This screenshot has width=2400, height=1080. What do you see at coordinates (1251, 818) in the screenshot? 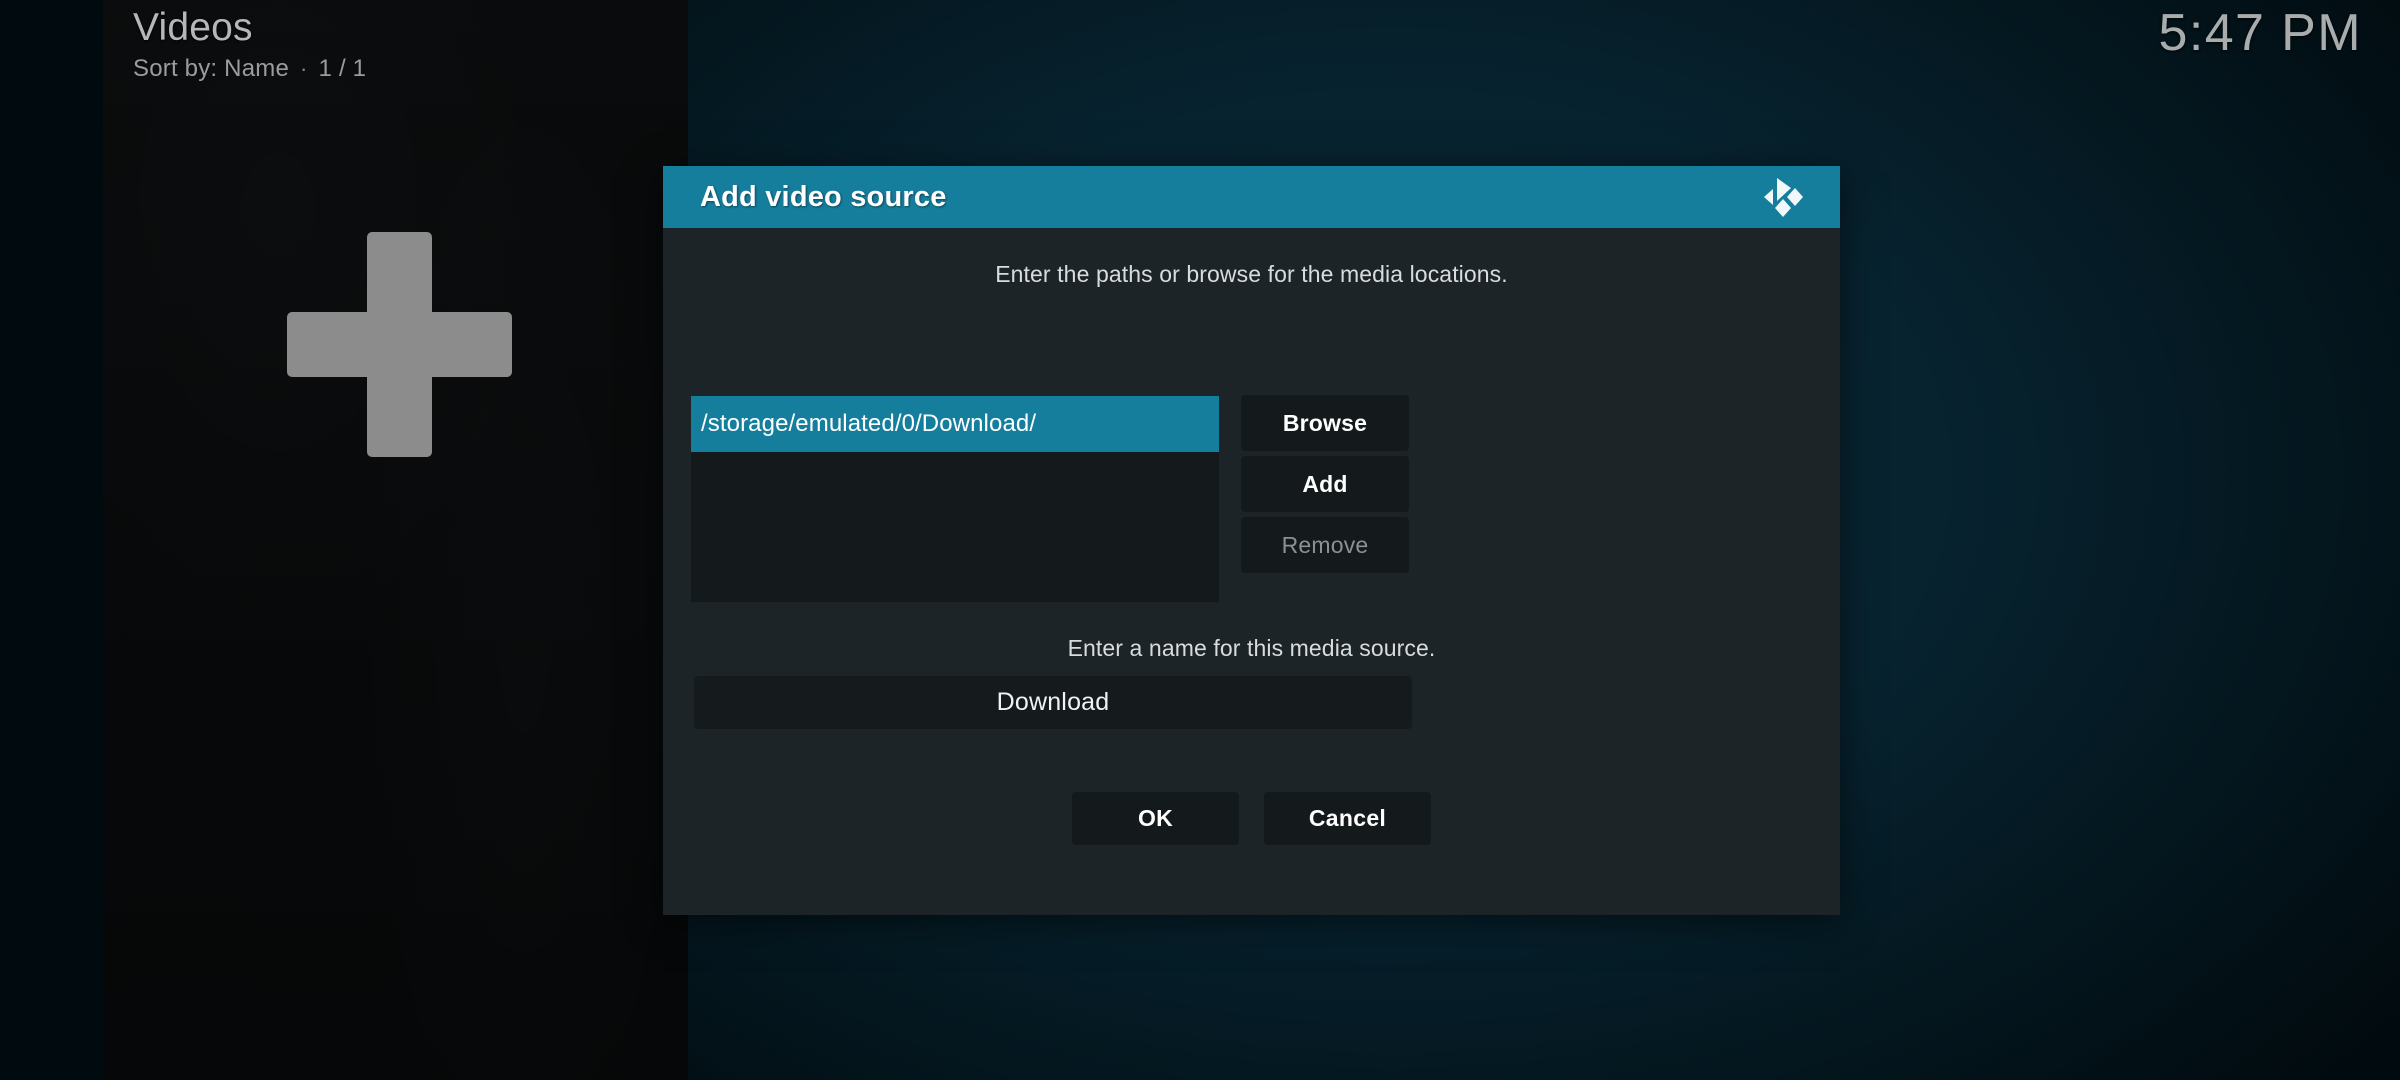
I see `dialog-footer: OK Cancel` at bounding box center [1251, 818].